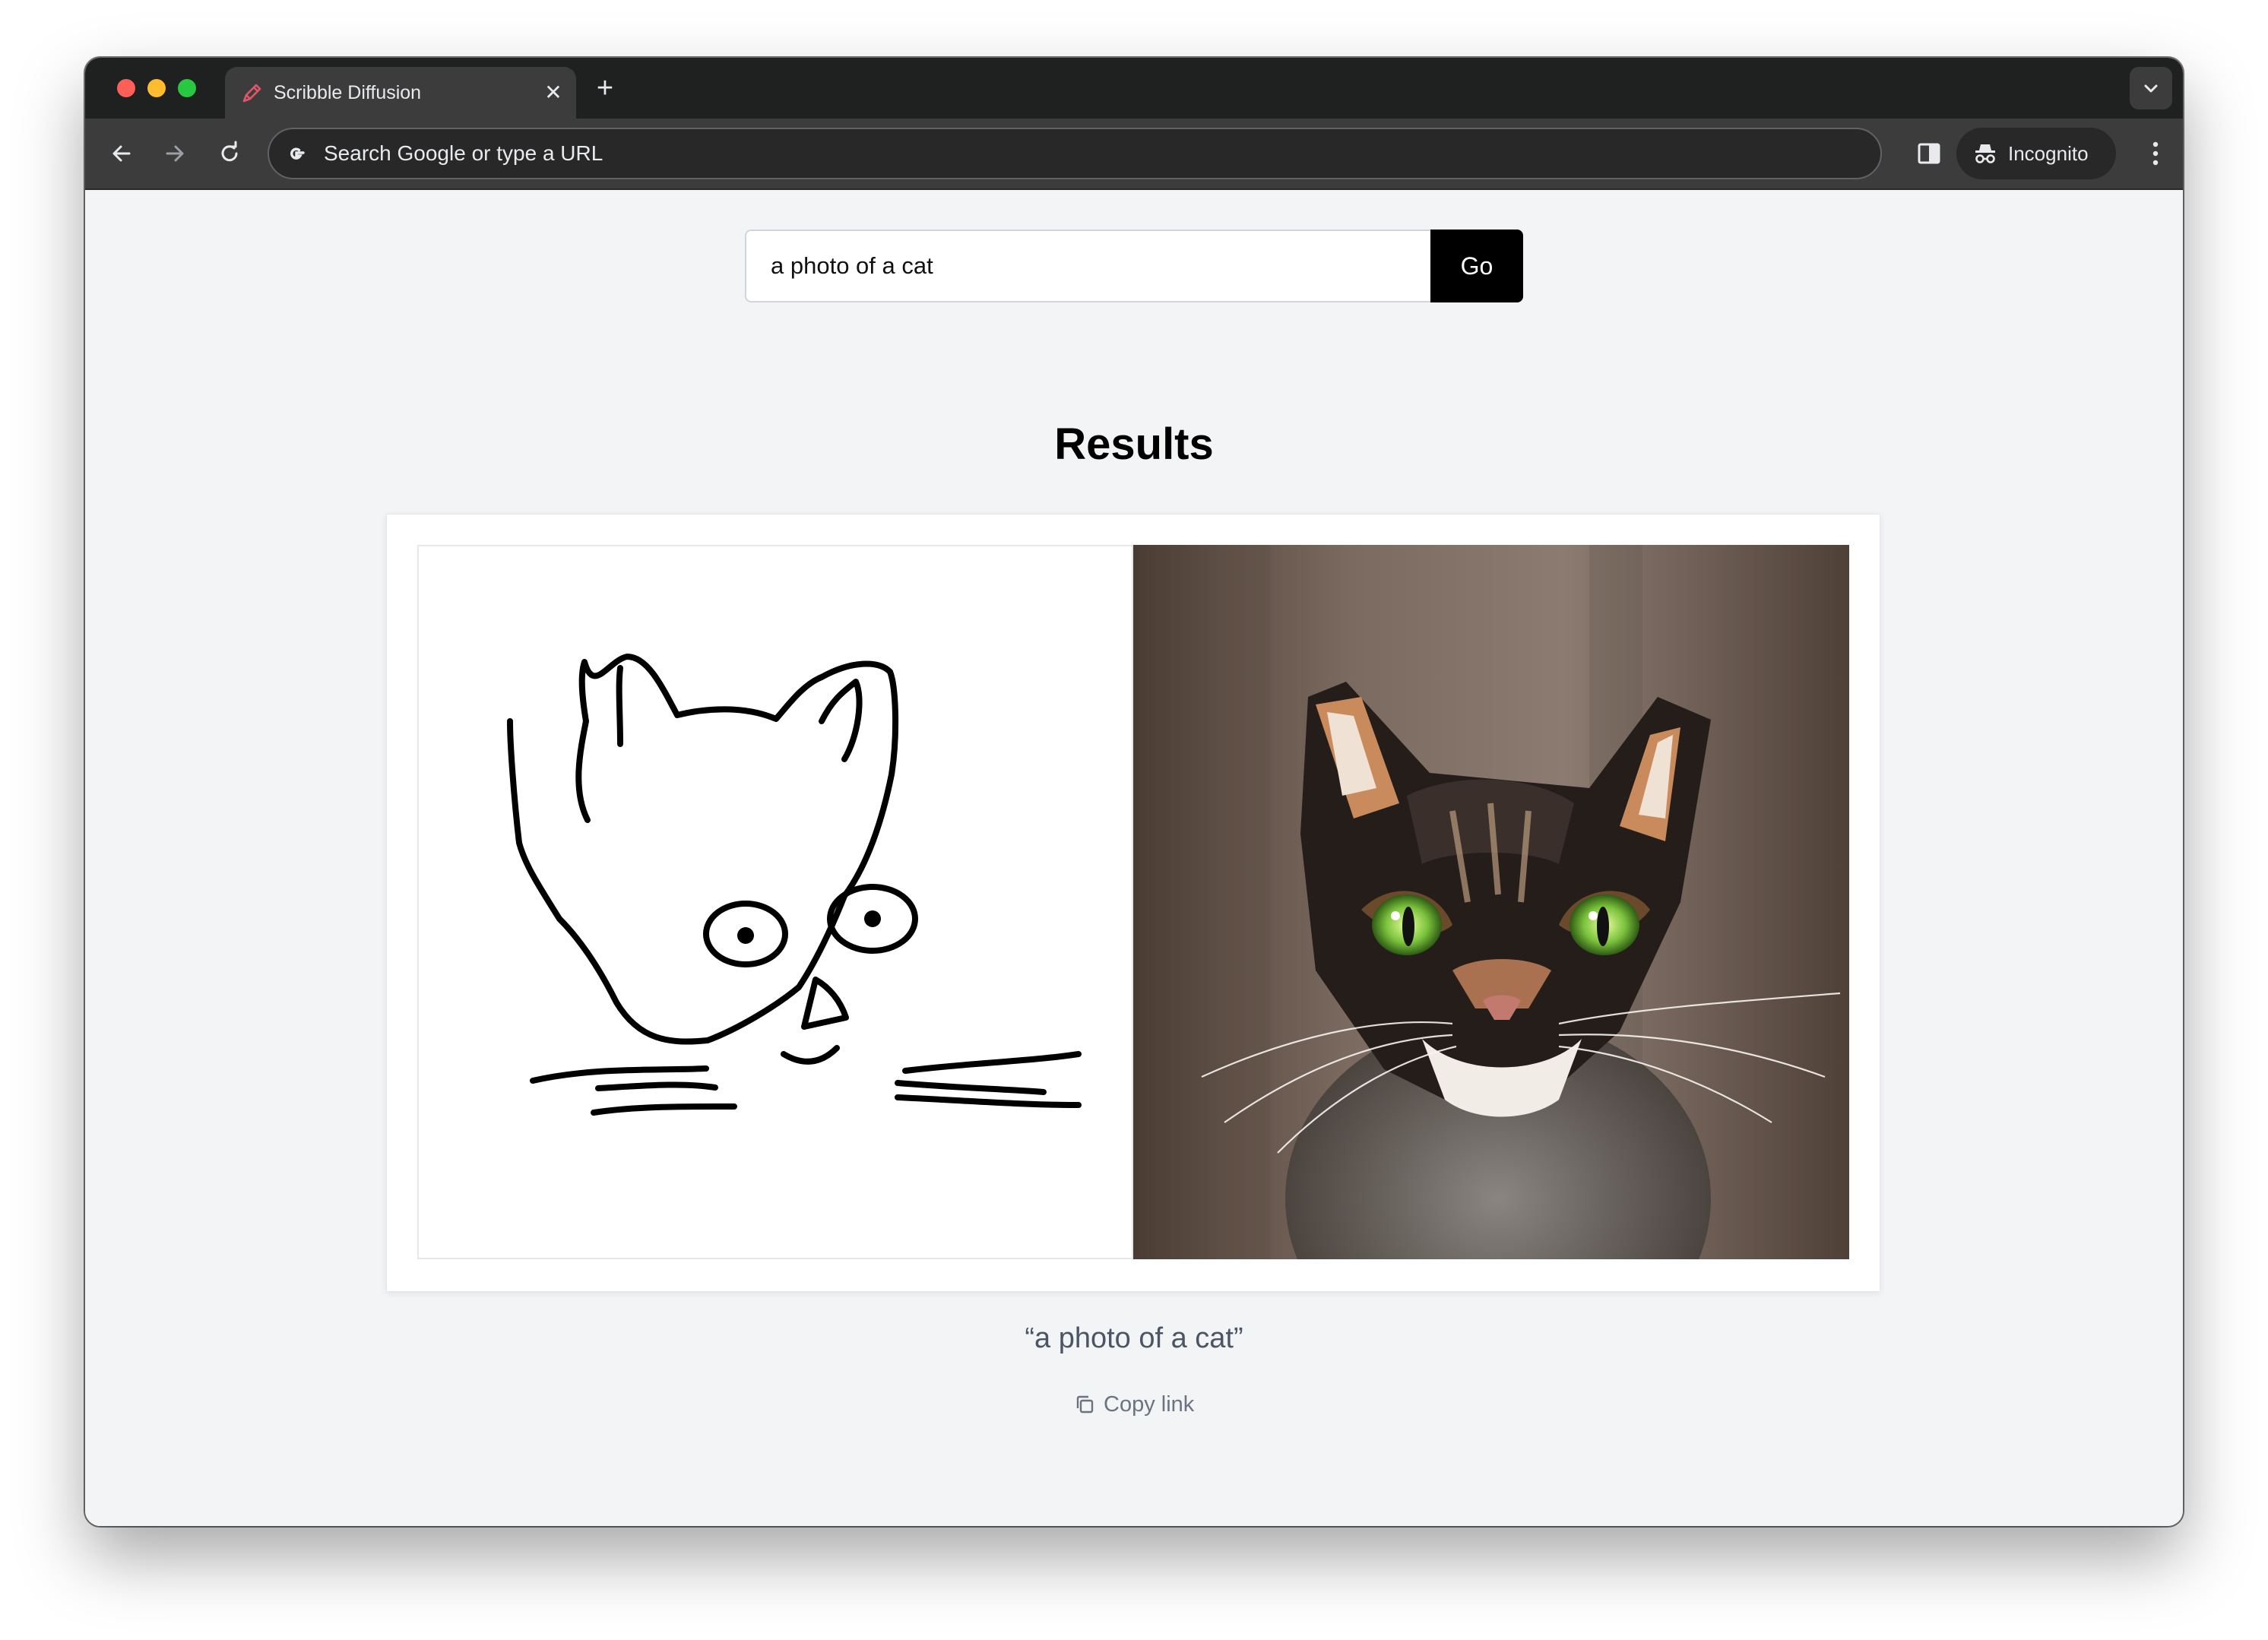  Describe the element at coordinates (121, 153) in the screenshot. I see `back-arrow-icon` at that location.